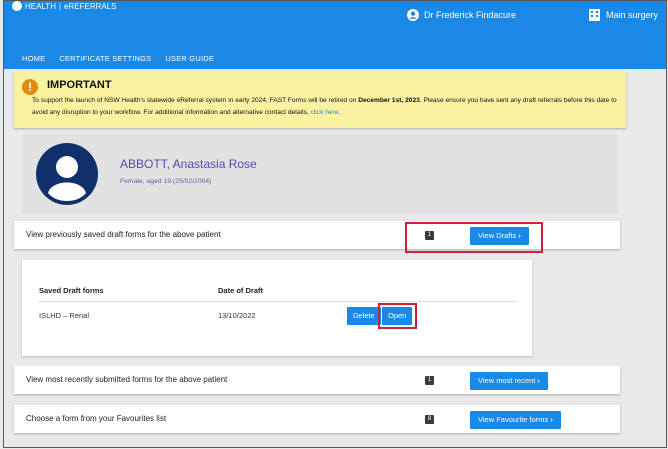 The image size is (668, 449). Describe the element at coordinates (33, 58) in the screenshot. I see `nav-home: HOME` at that location.